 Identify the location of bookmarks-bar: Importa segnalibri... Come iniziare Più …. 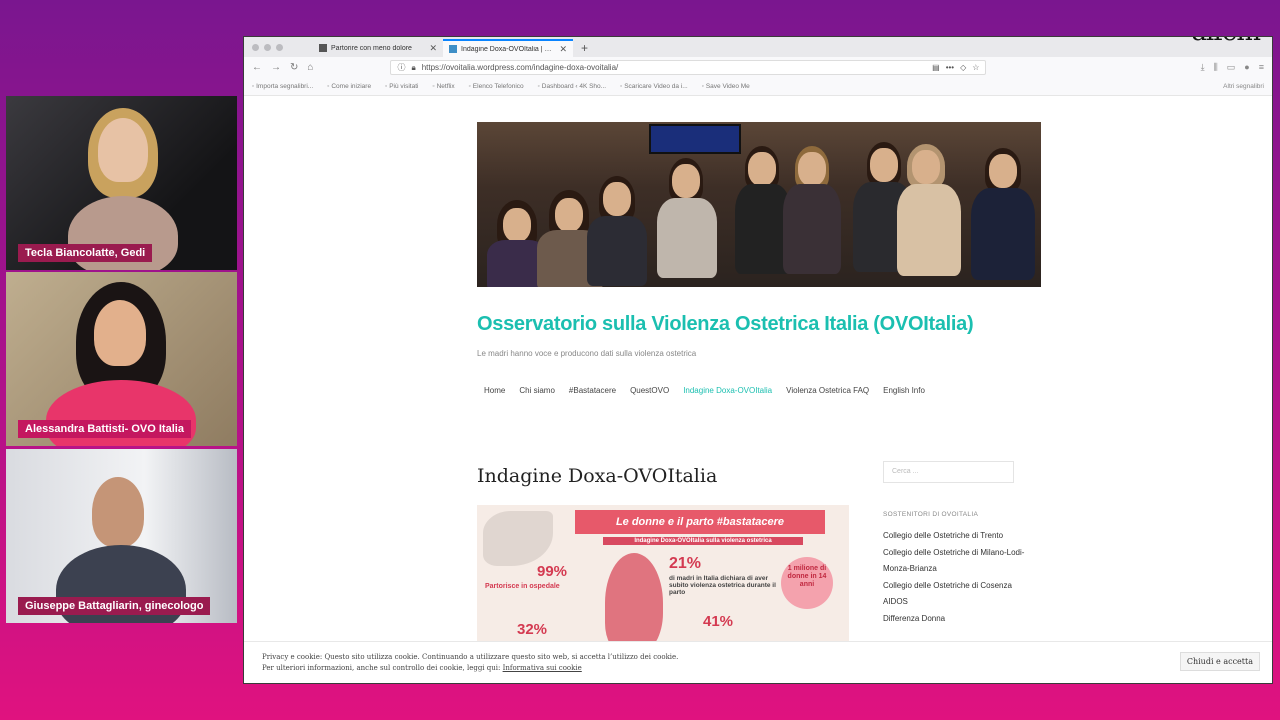
(758, 66).